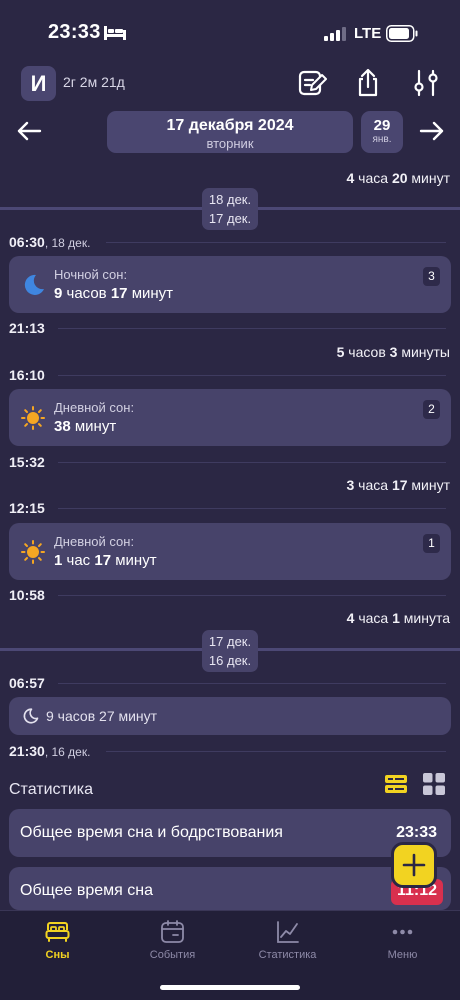 The width and height of the screenshot is (460, 1000). What do you see at coordinates (416, 832) in the screenshot?
I see `stat-value: 23:33` at bounding box center [416, 832].